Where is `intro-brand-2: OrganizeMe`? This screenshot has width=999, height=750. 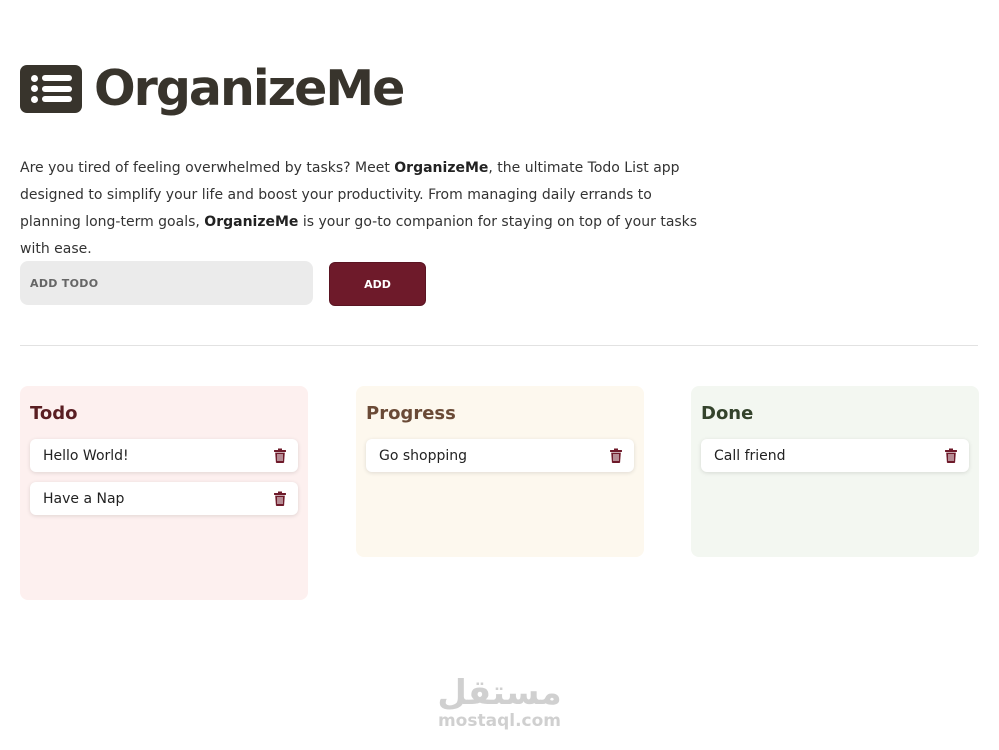 intro-brand-2: OrganizeMe is located at coordinates (251, 222).